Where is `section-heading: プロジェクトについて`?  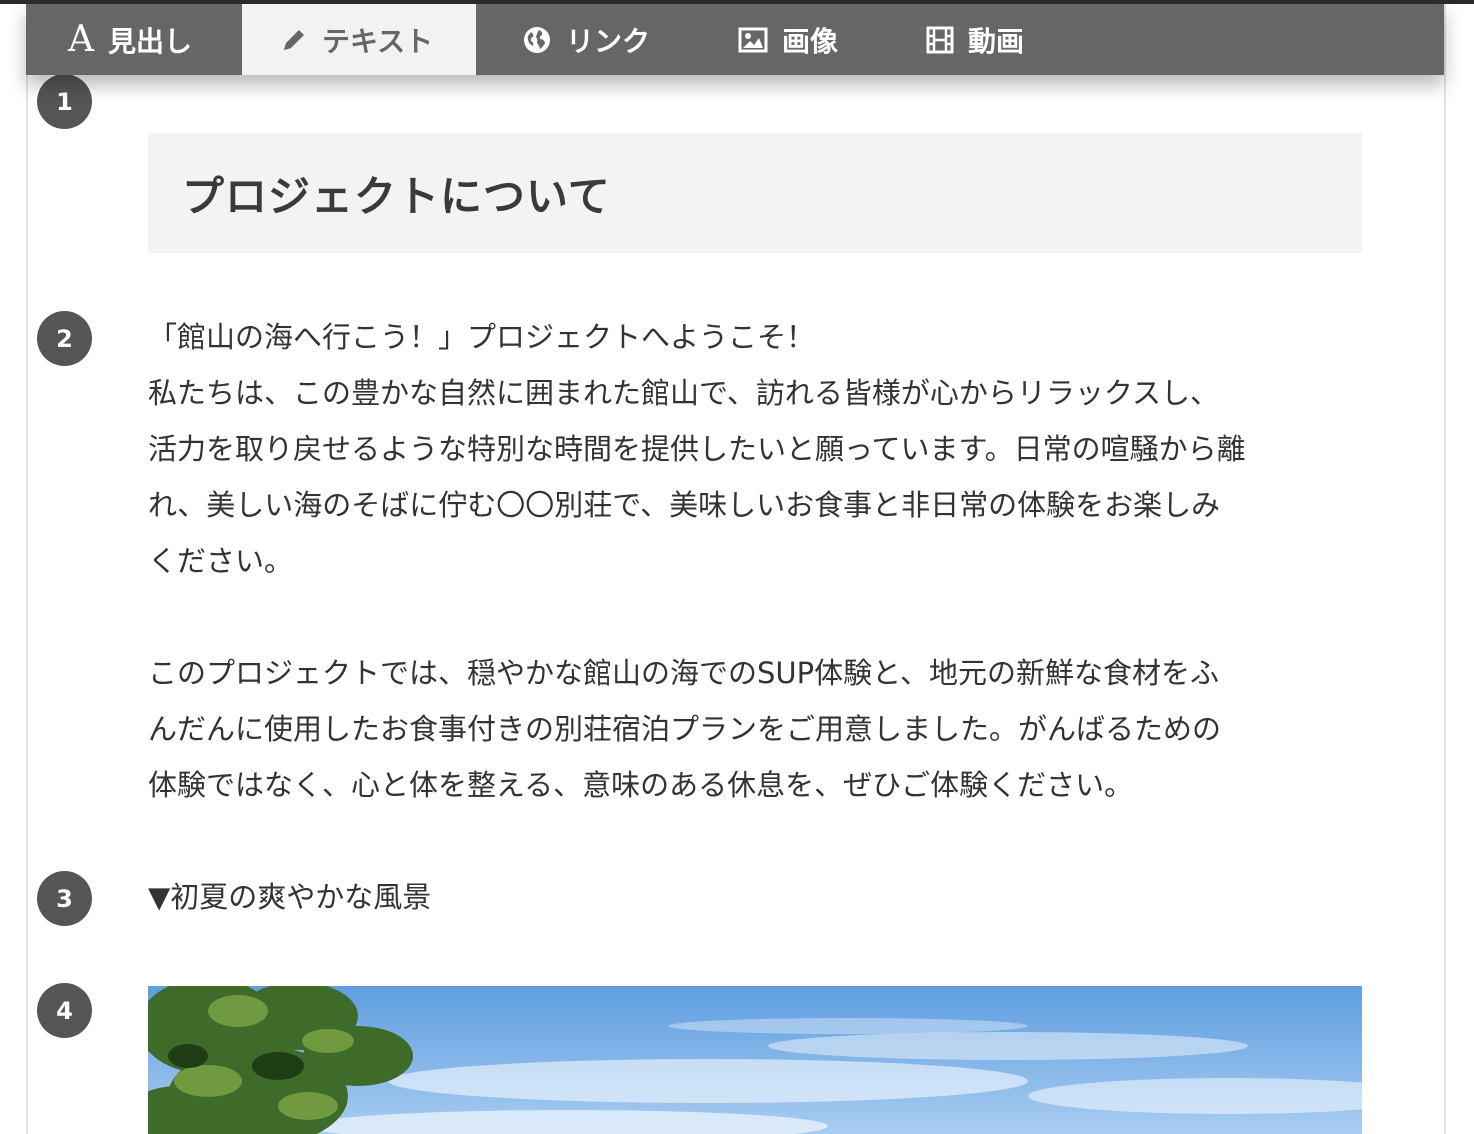 section-heading: プロジェクトについて is located at coordinates (396, 196).